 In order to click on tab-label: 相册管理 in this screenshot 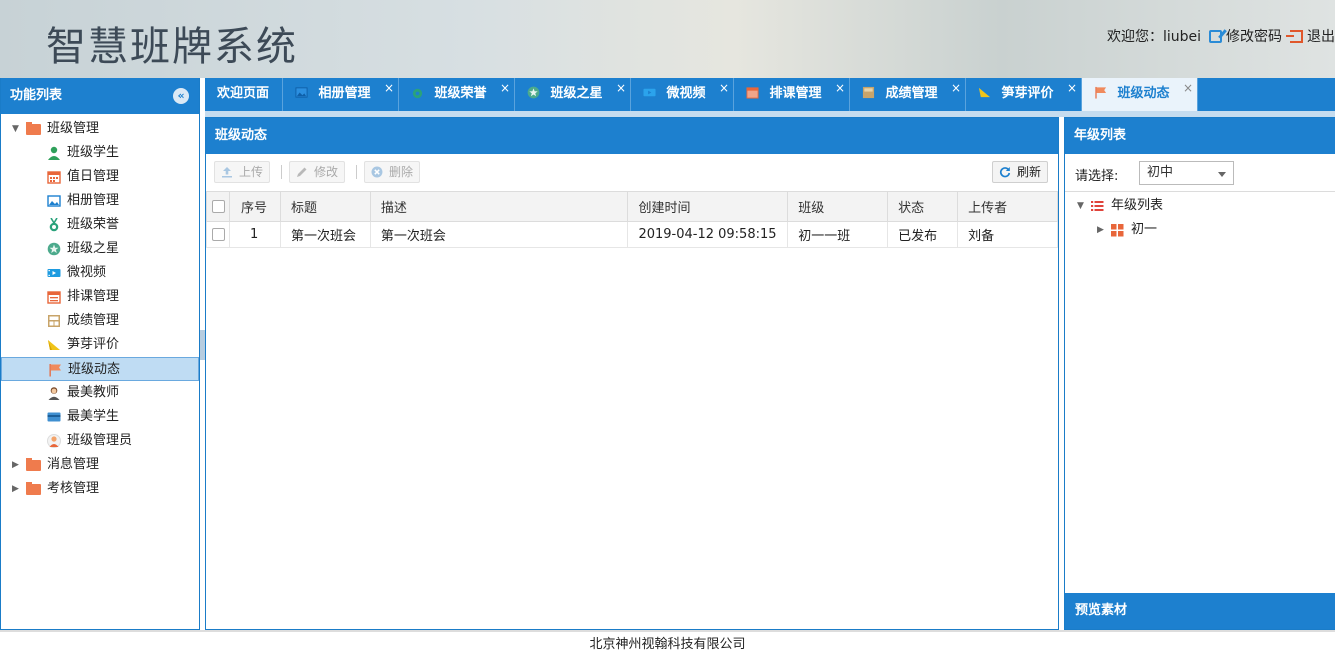, I will do `click(344, 93)`.